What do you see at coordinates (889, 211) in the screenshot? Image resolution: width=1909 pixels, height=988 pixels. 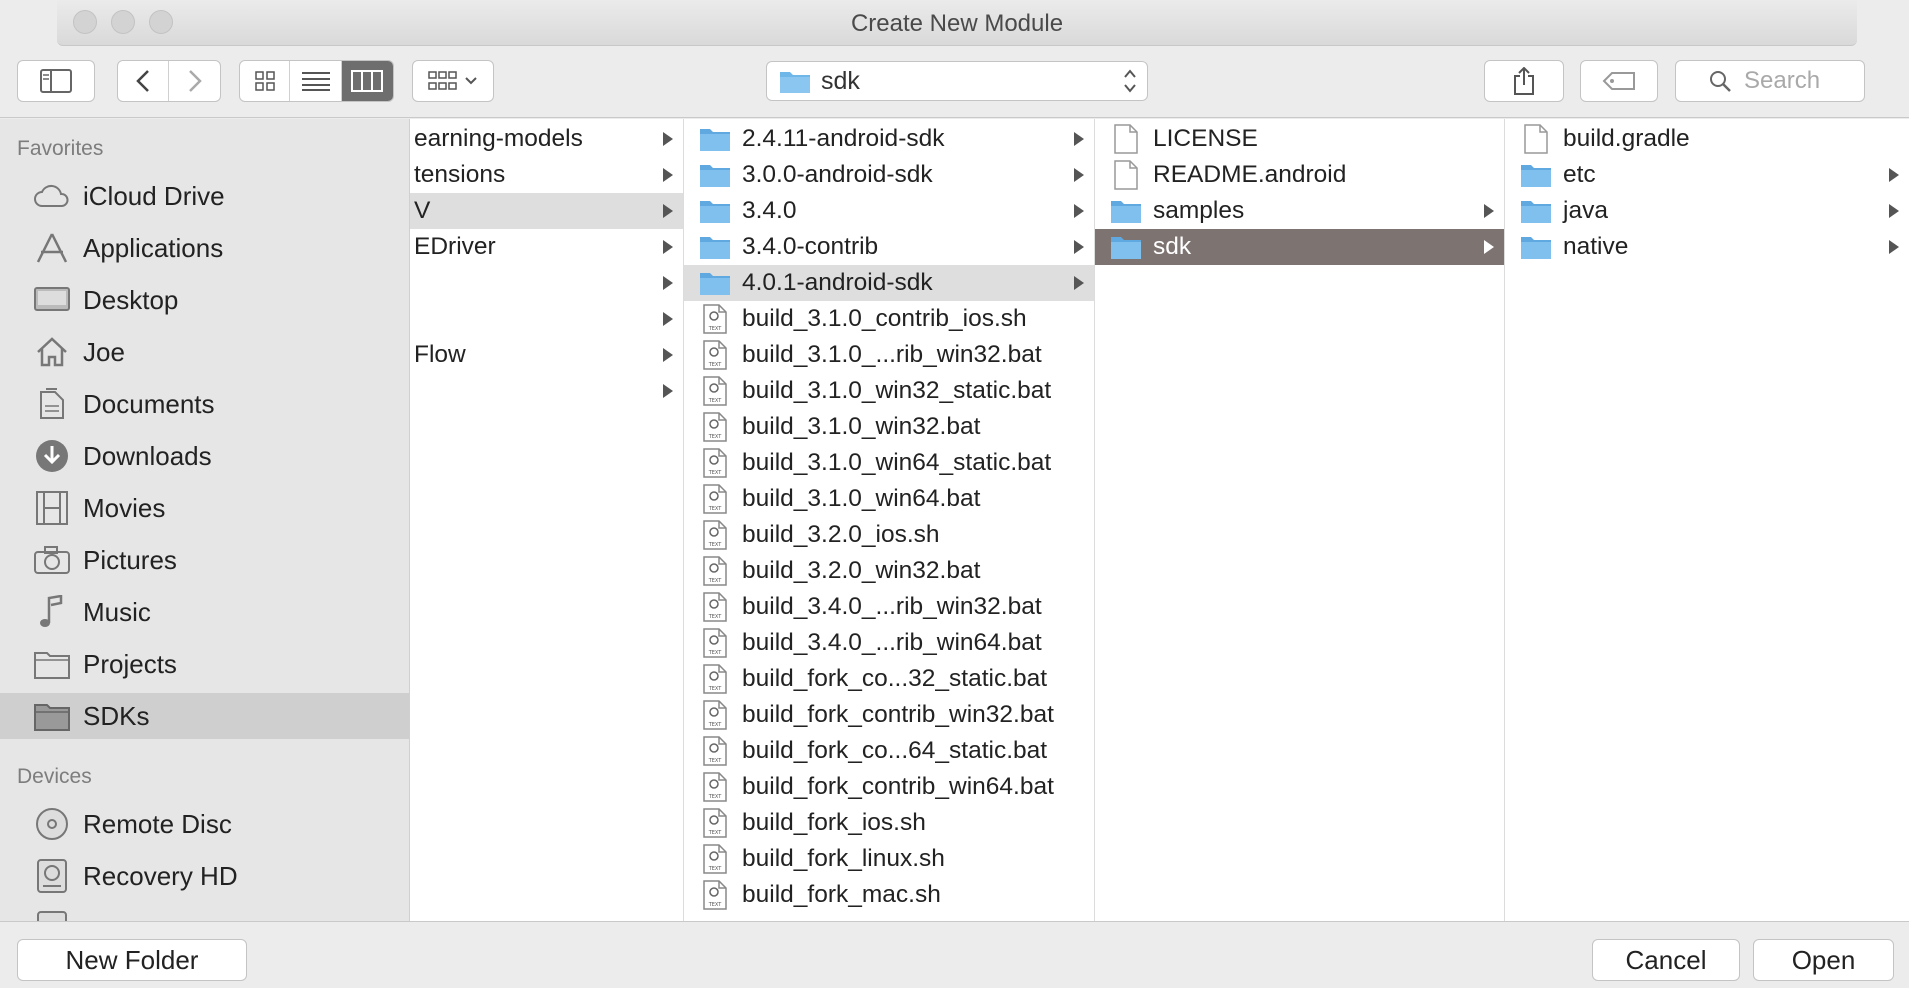 I see `list-item: 3.4.0` at bounding box center [889, 211].